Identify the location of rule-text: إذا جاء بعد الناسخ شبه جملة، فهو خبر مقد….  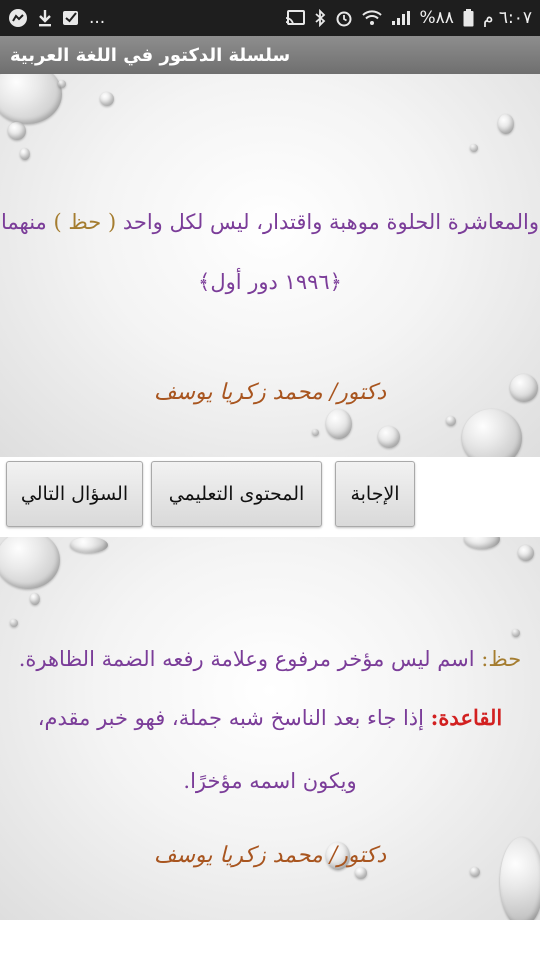
(234, 718).